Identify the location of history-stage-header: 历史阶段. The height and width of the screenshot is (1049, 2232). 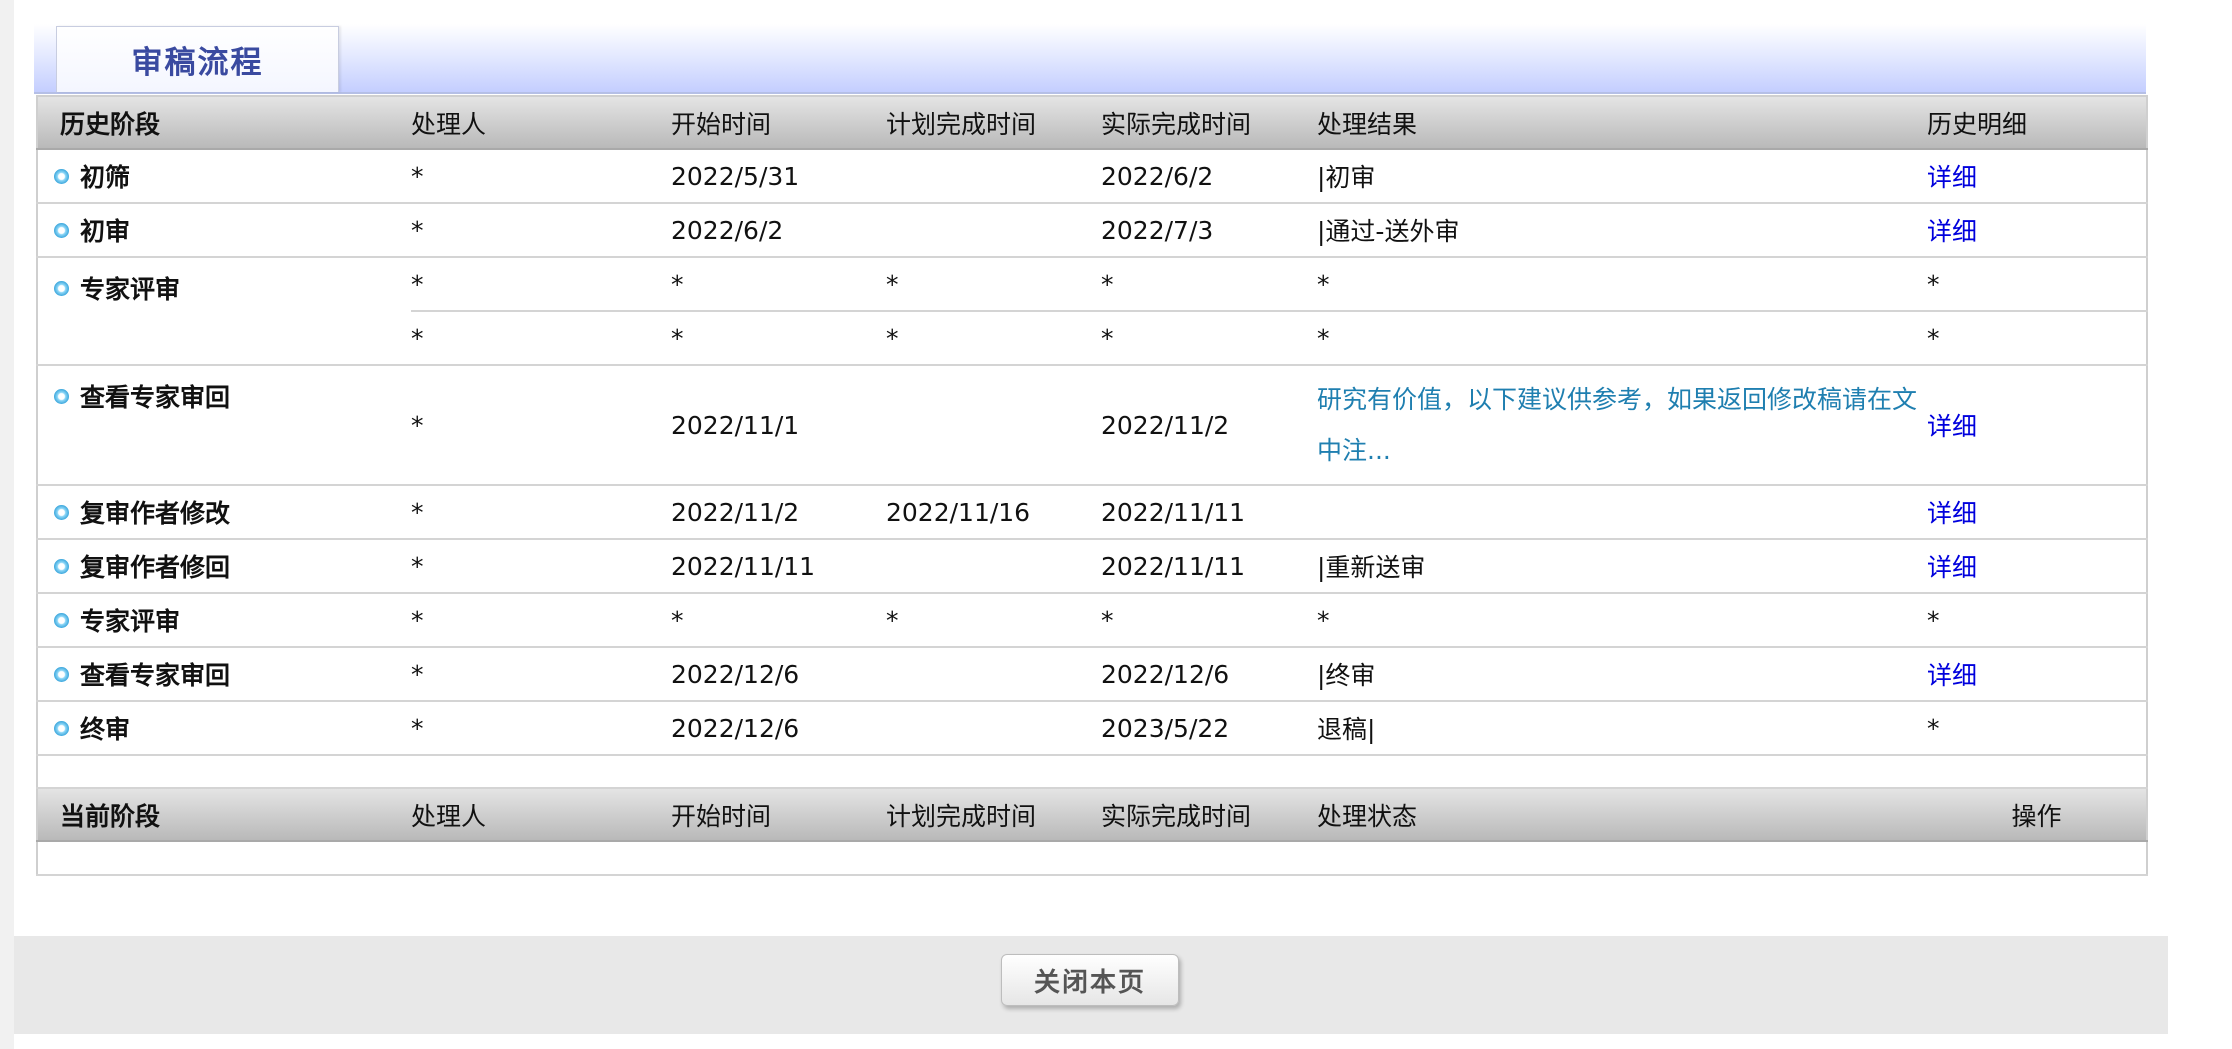
(224, 123).